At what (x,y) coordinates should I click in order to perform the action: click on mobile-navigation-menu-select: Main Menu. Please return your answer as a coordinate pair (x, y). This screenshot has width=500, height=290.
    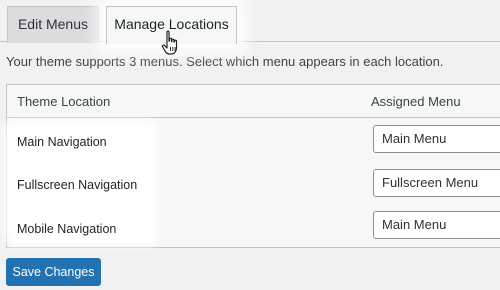
    Looking at the image, I should click on (436, 225).